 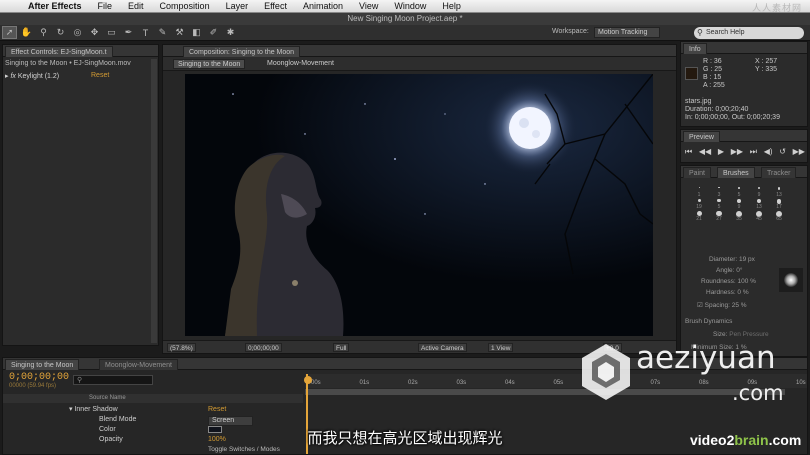 What do you see at coordinates (323, 6) in the screenshot?
I see `menu-animation: Animation` at bounding box center [323, 6].